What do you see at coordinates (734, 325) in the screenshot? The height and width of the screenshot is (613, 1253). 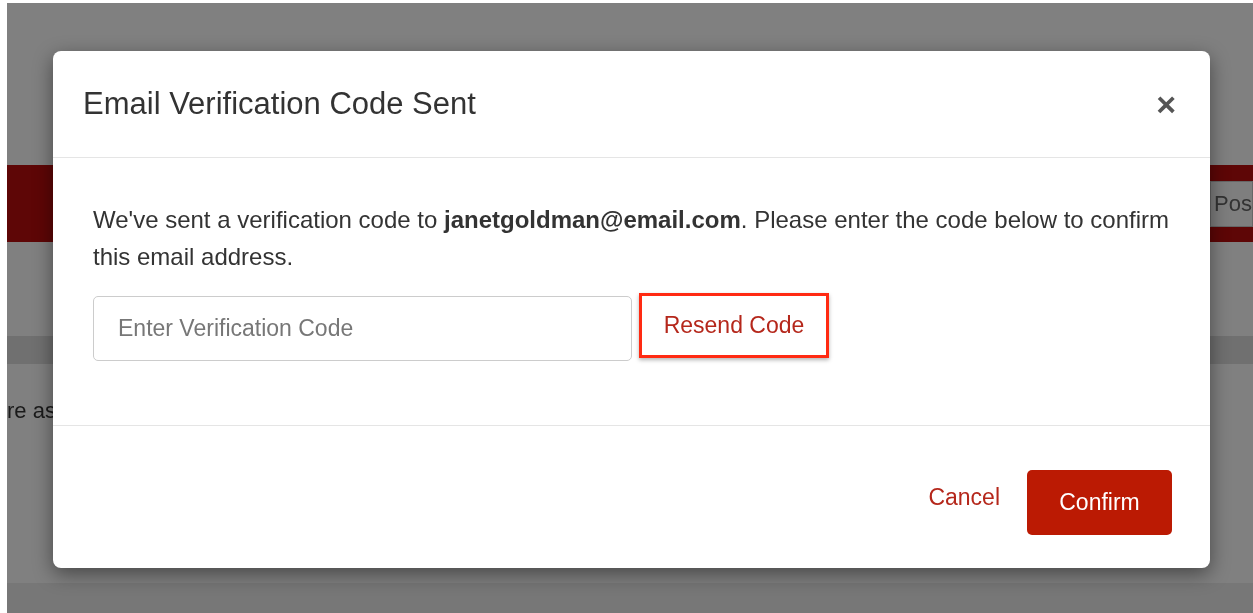 I see `resend-code-link: Resend Code` at bounding box center [734, 325].